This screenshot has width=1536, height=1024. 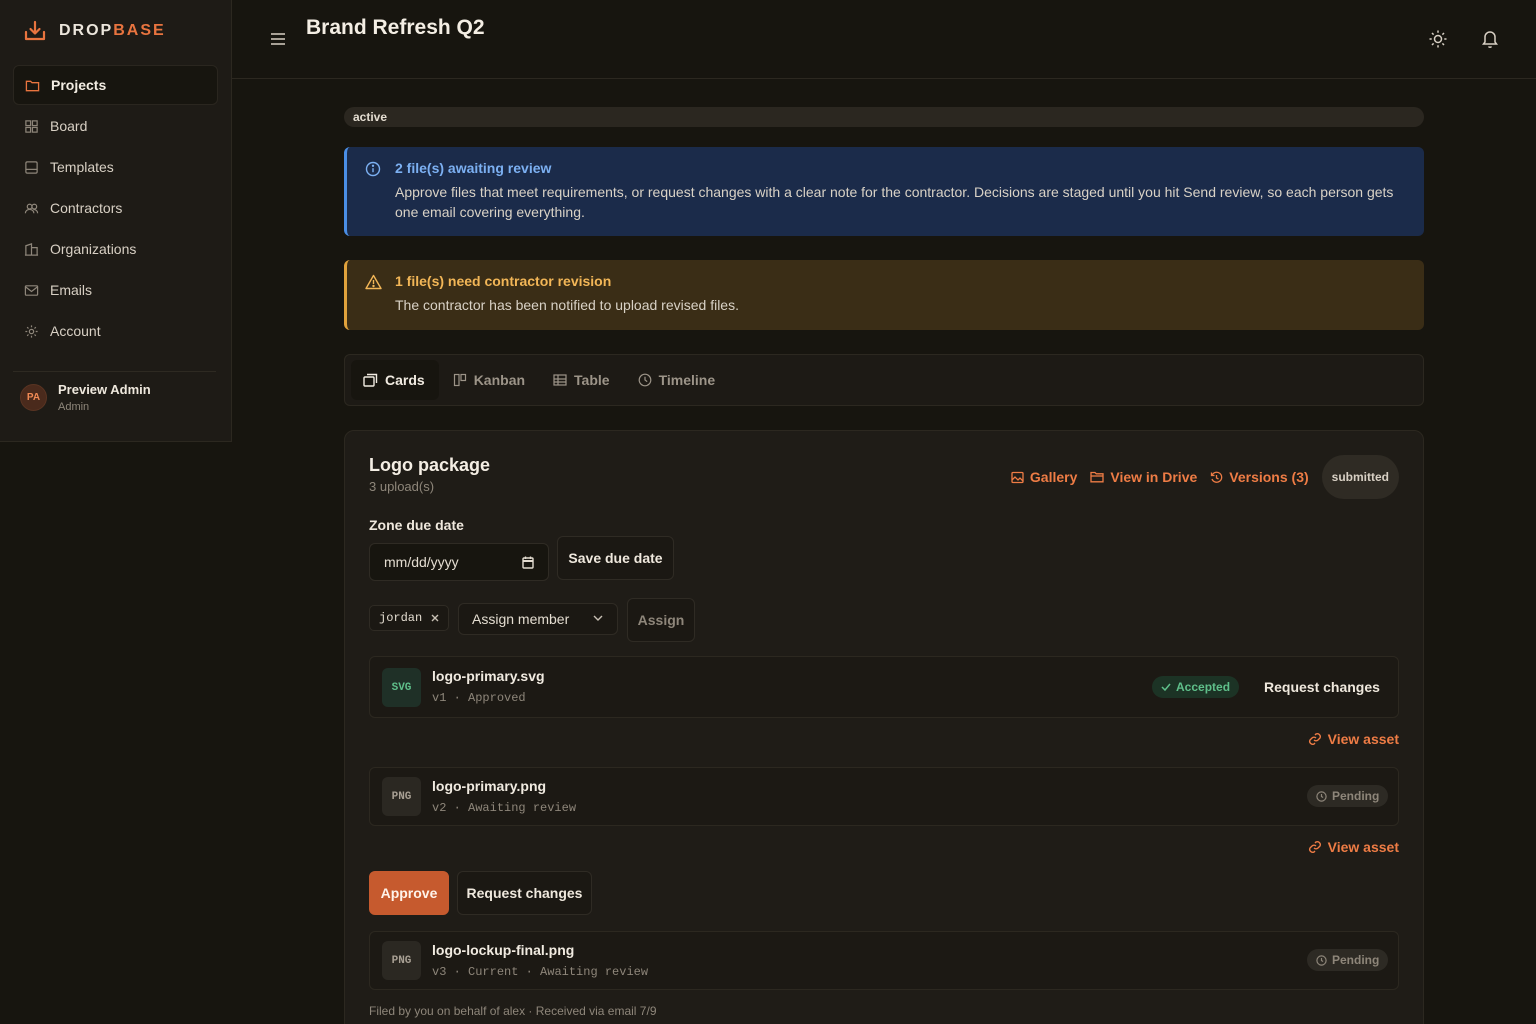 I want to click on brand-logo: DROPBASE, so click(x=95, y=31).